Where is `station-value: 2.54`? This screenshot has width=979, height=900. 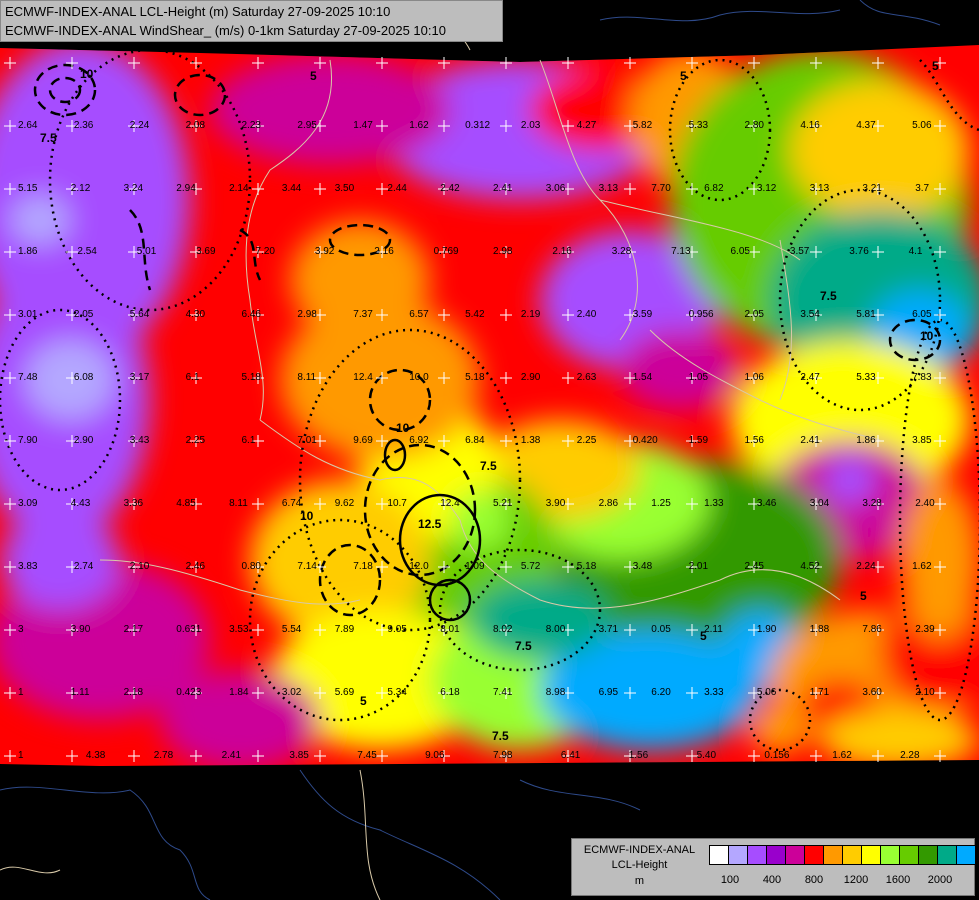
station-value: 2.54 is located at coordinates (87, 251).